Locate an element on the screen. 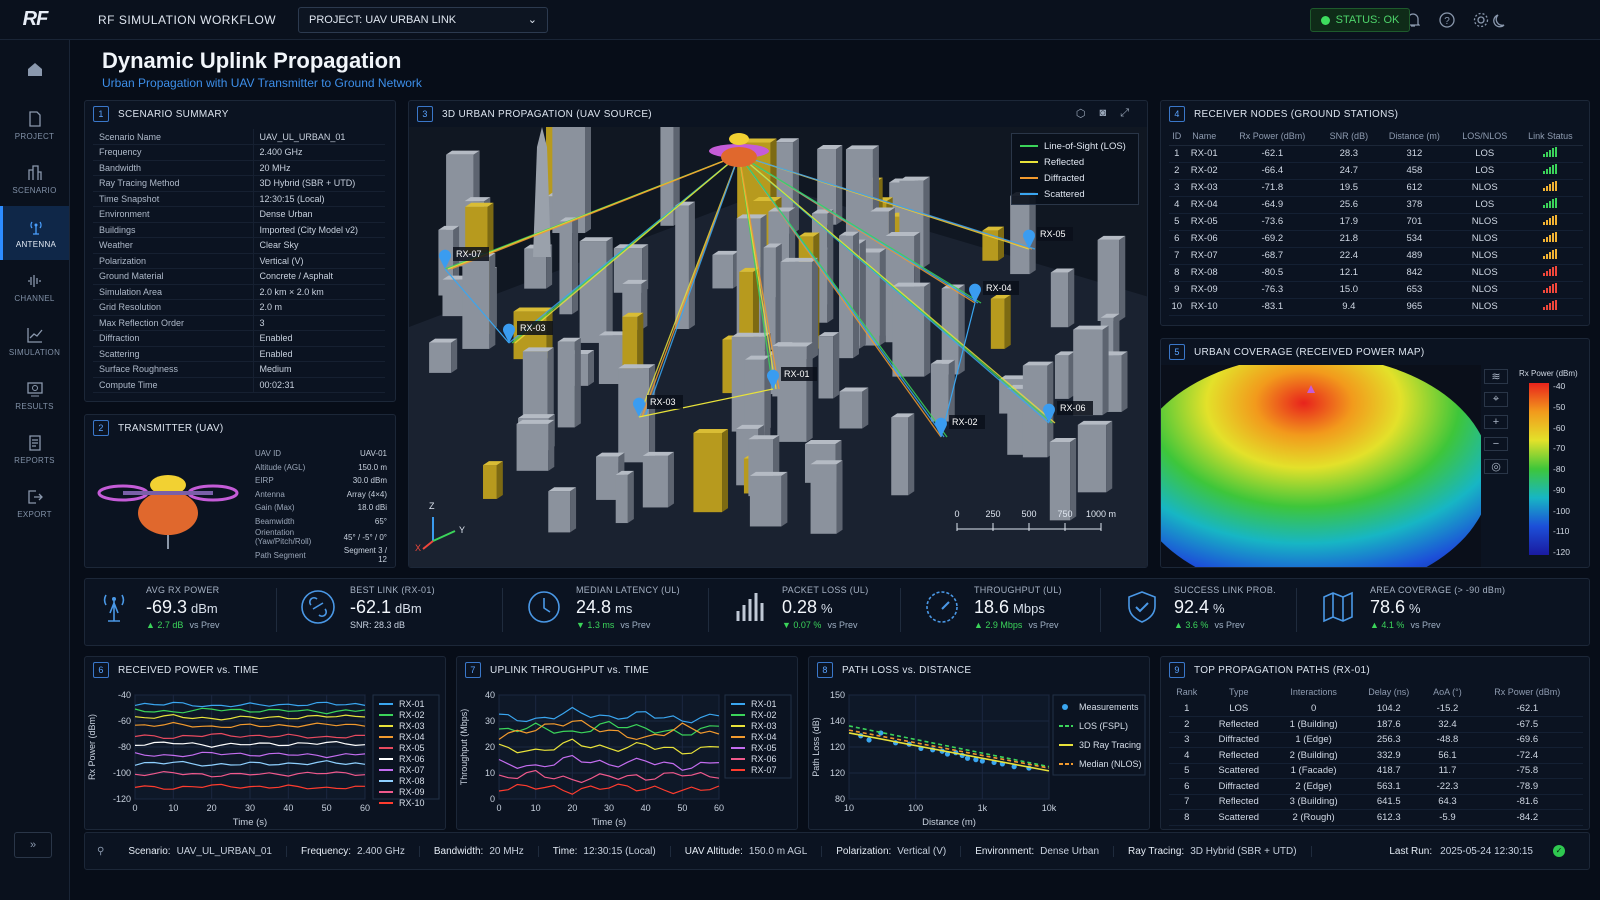  locate-icon: ◎ is located at coordinates (1496, 466).